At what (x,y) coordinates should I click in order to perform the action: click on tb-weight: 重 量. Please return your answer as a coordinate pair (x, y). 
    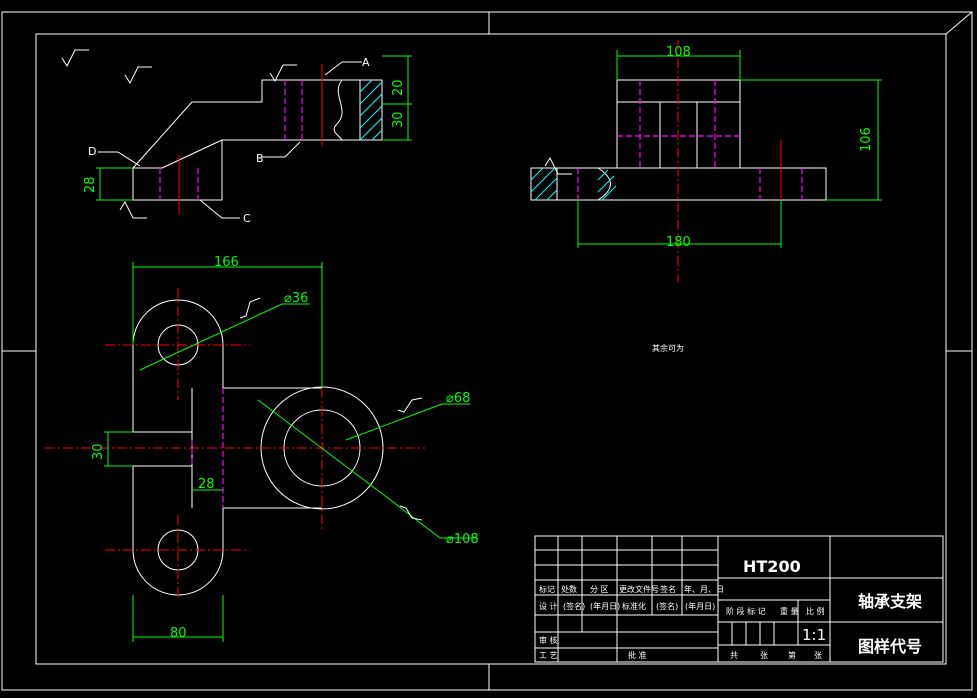
    Looking at the image, I should click on (789, 611).